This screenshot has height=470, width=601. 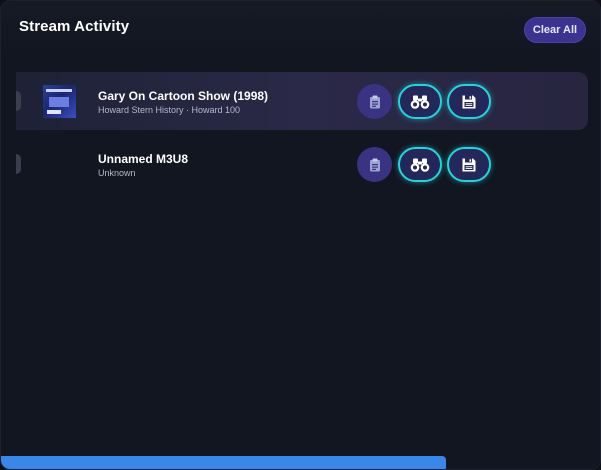 What do you see at coordinates (223, 462) in the screenshot?
I see `progress-bar` at bounding box center [223, 462].